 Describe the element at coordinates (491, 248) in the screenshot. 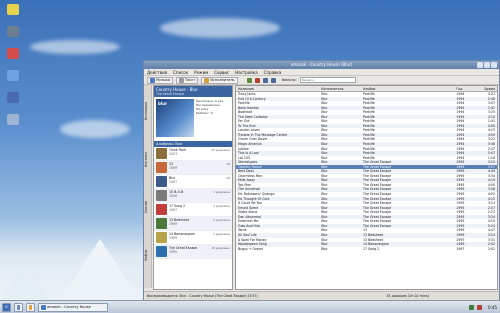

I see `playlist-cell: 2:02` at that location.